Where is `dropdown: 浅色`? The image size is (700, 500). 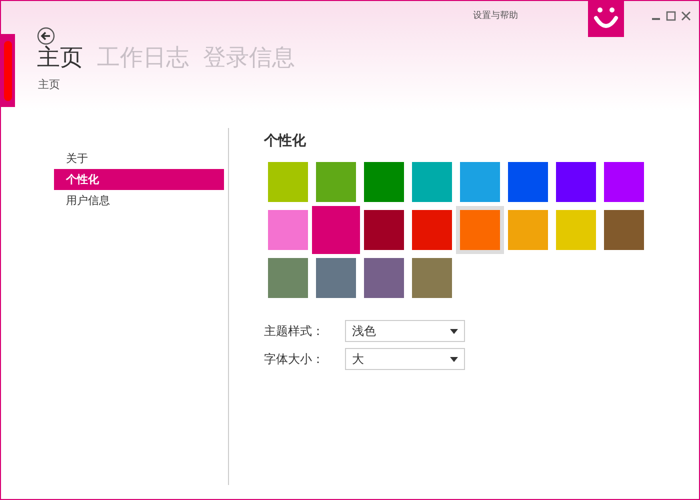 dropdown: 浅色 is located at coordinates (405, 331).